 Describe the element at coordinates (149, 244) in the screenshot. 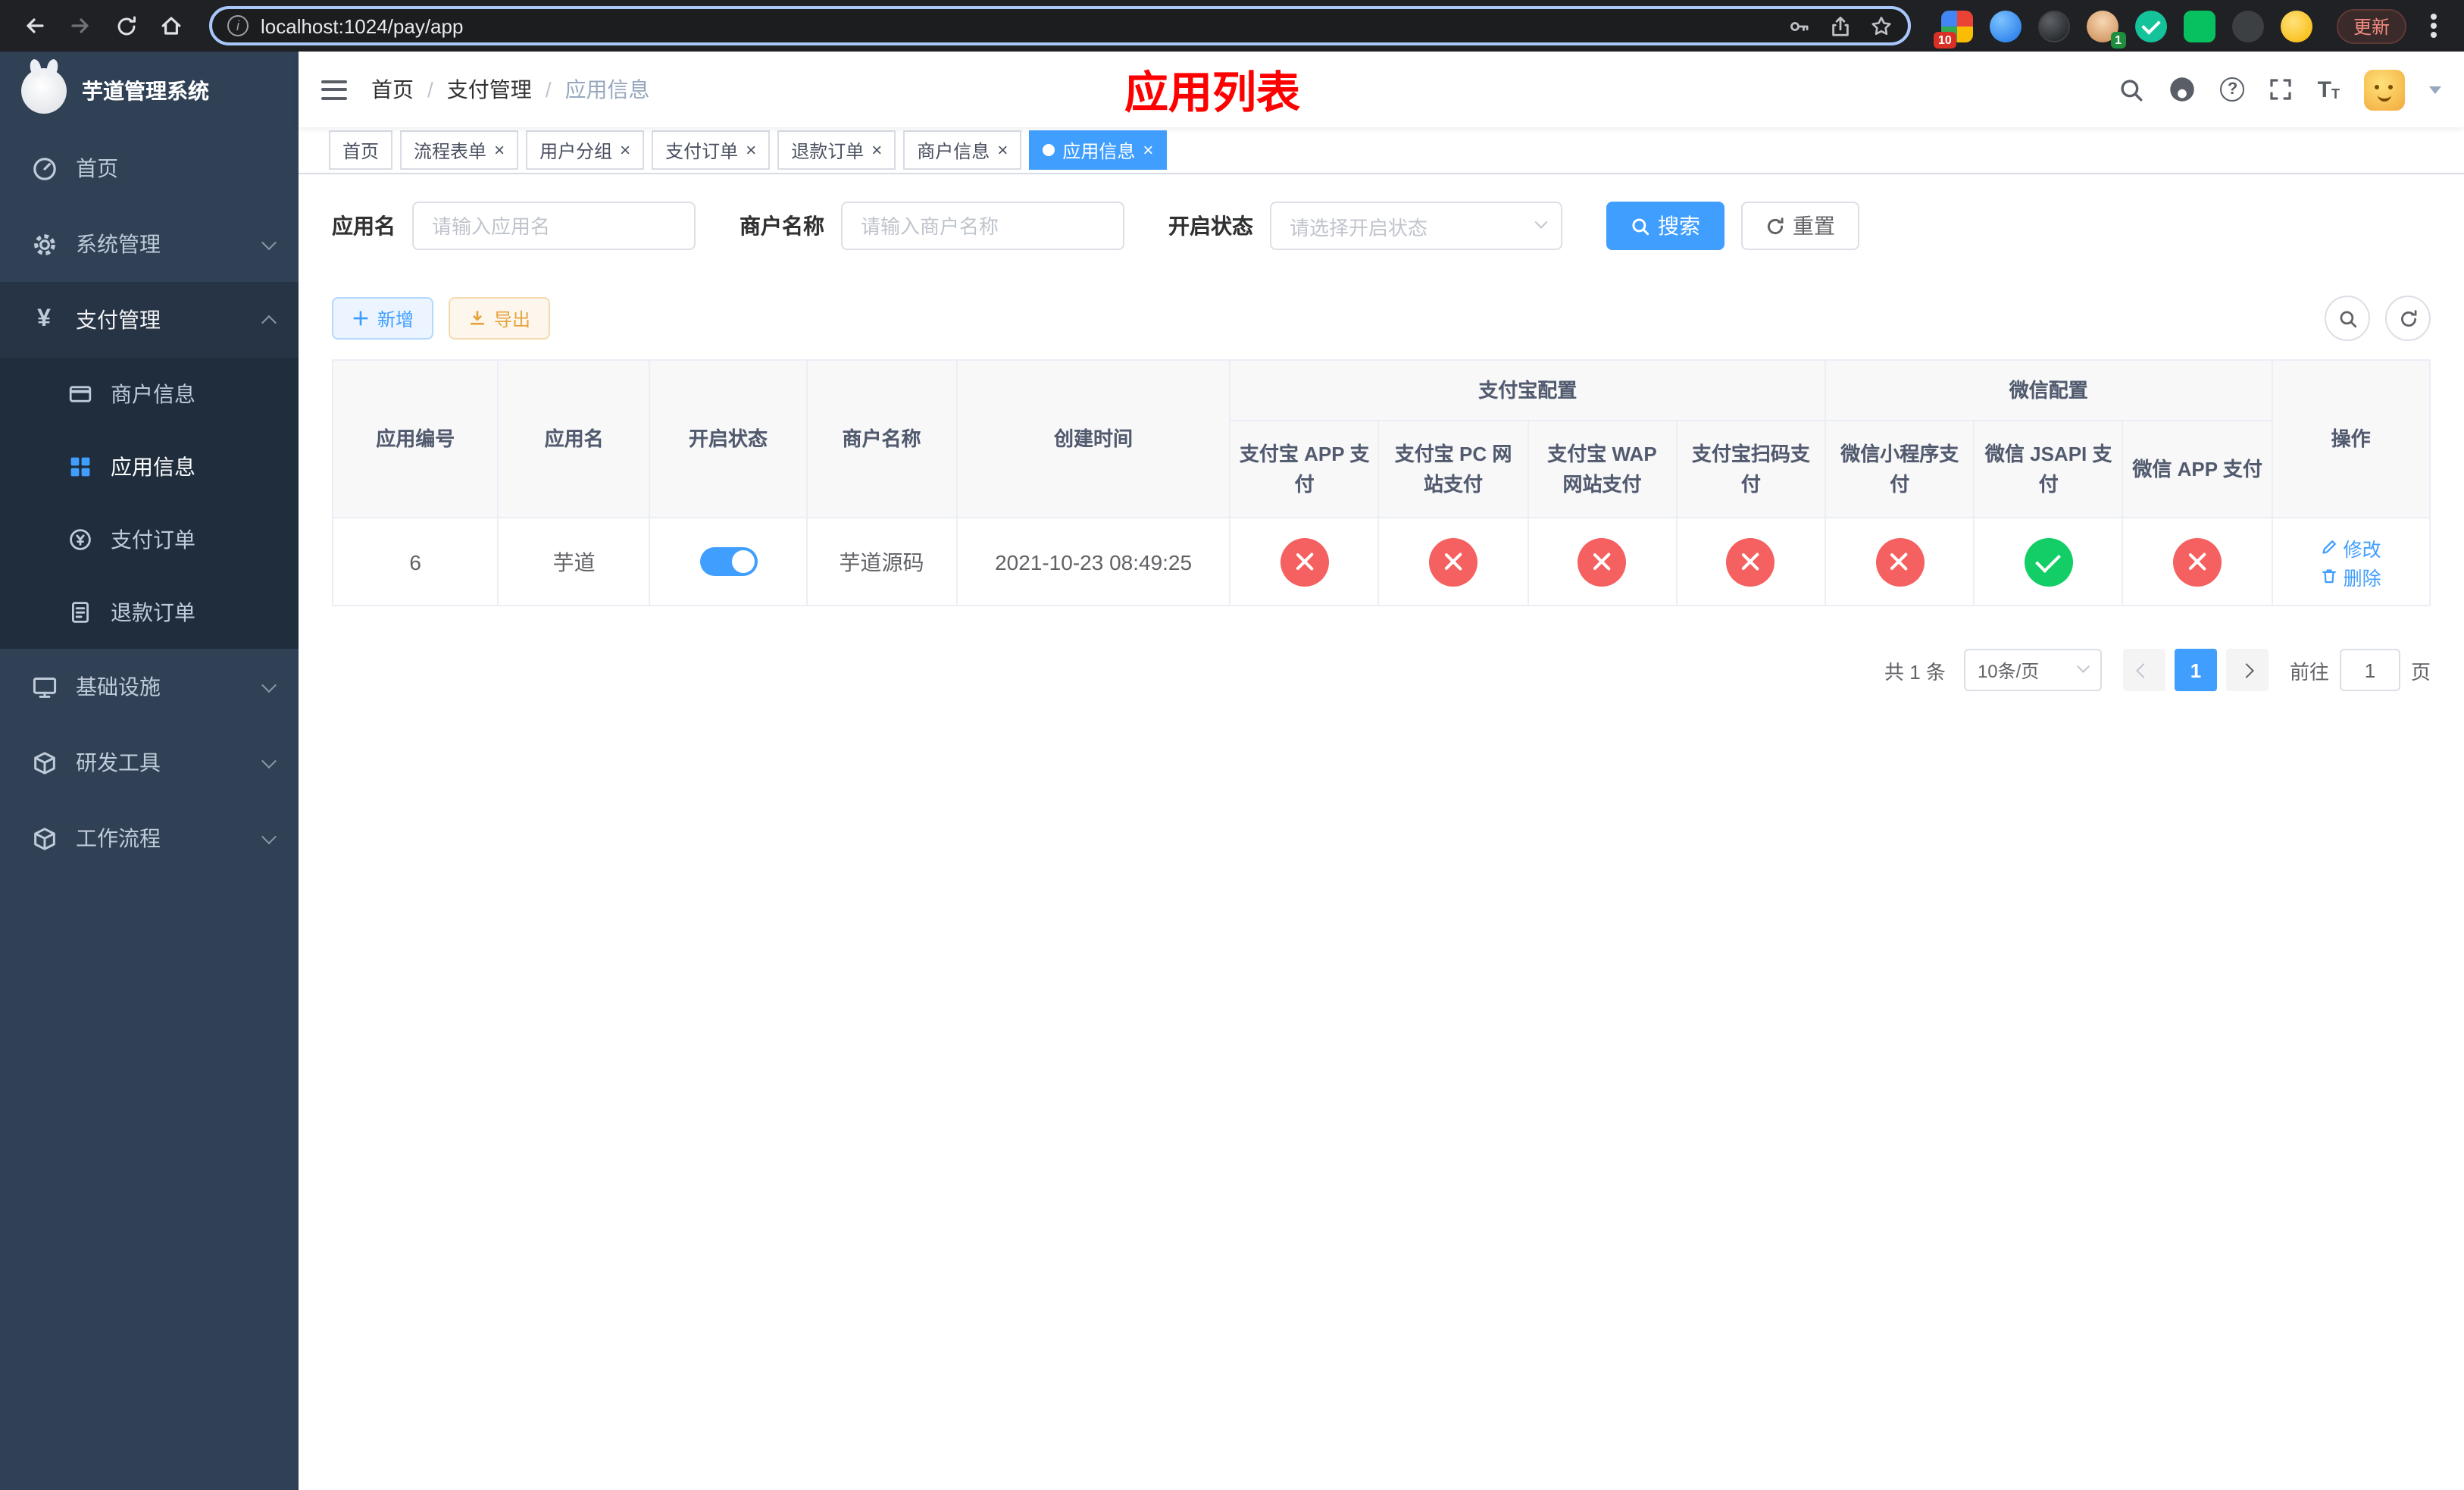

I see `sidebar-item-system: 系统管理` at that location.